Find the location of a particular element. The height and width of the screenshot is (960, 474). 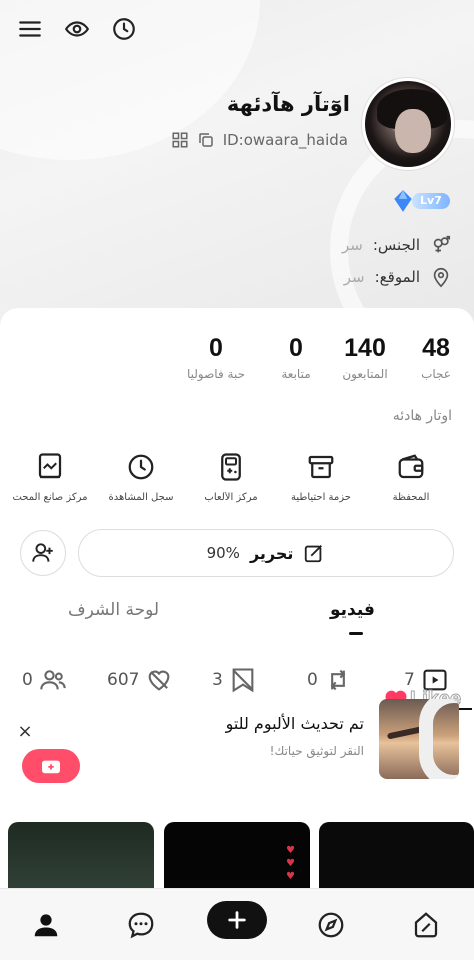

count-groups: 0 is located at coordinates (44, 680).